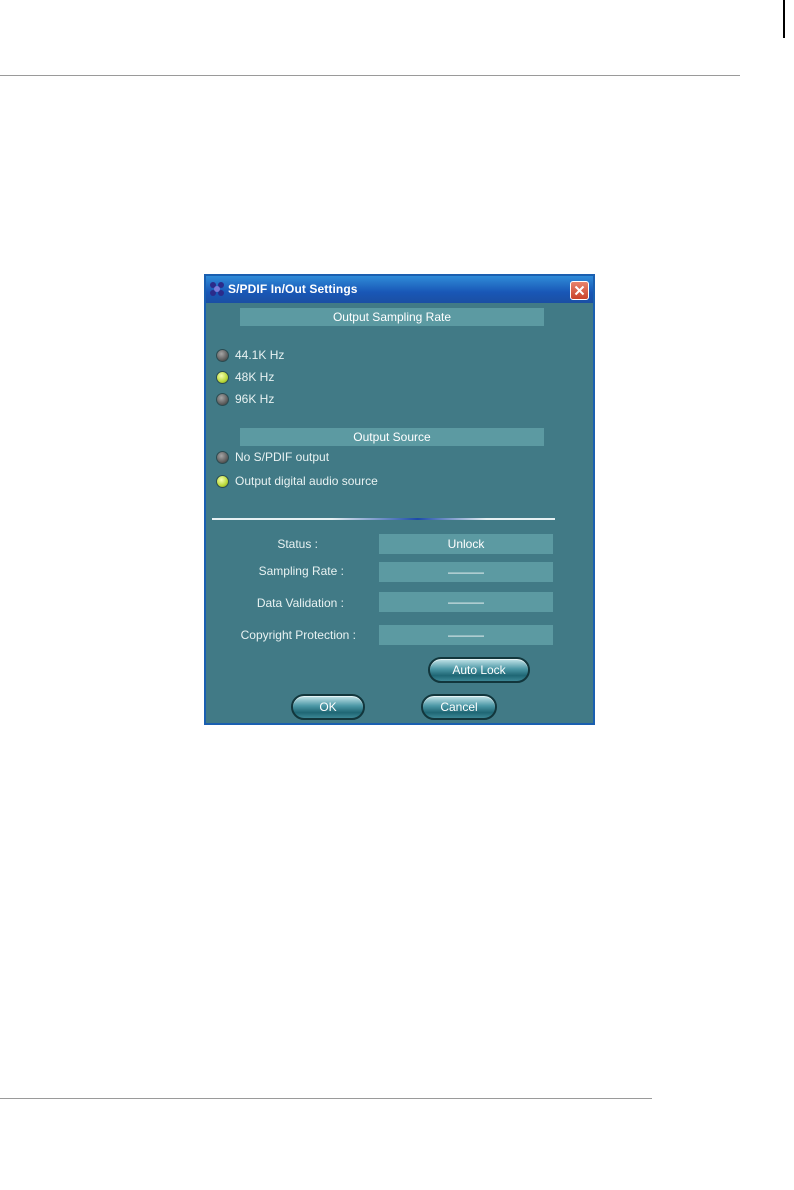  I want to click on radio-no-spdif: No S/PDIF output, so click(272, 457).